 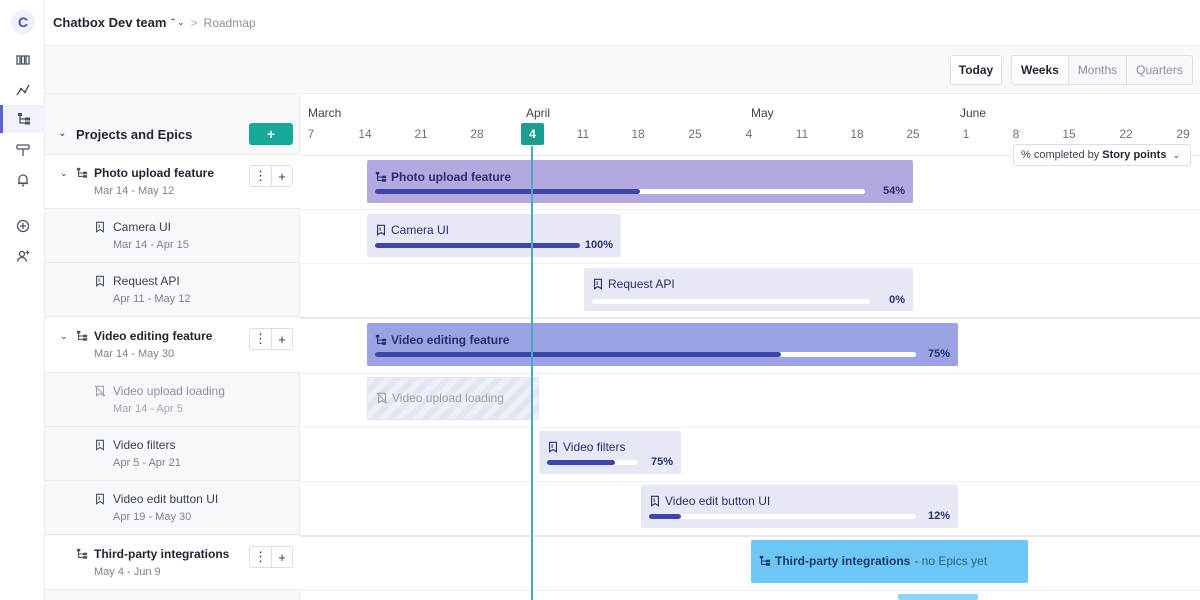 What do you see at coordinates (1159, 70) in the screenshot?
I see `scale-quarters-button: Quarters` at bounding box center [1159, 70].